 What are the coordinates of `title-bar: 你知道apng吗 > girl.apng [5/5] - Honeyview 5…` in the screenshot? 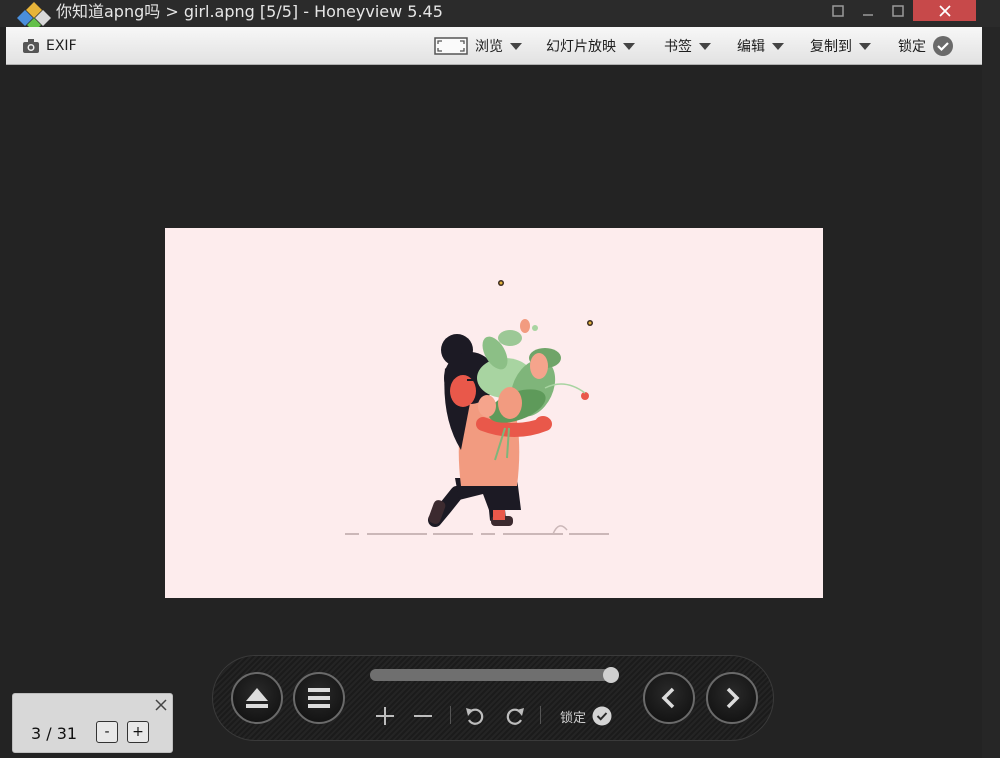 It's located at (500, 16).